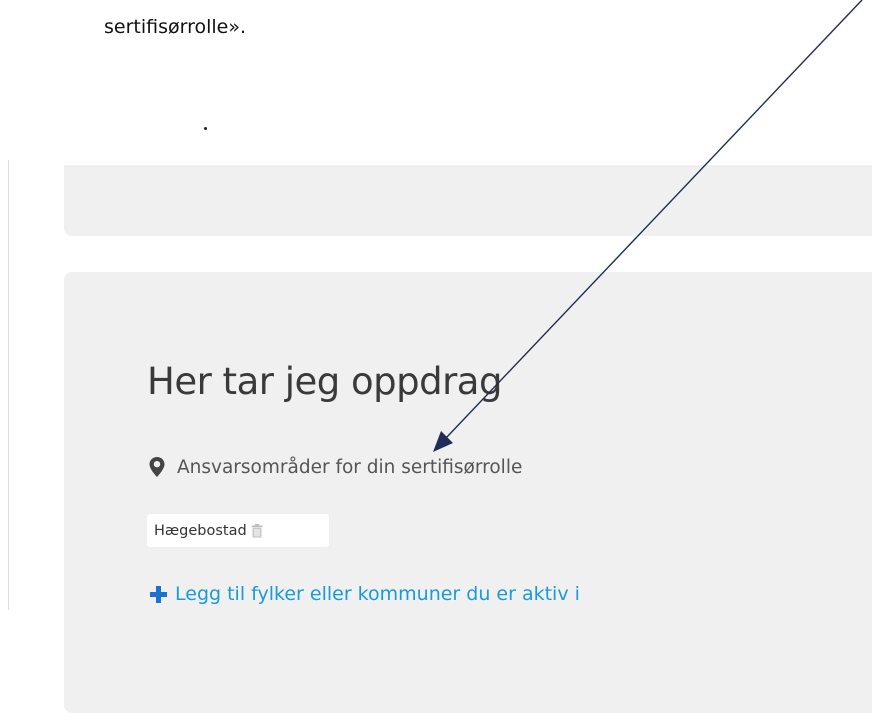 The width and height of the screenshot is (872, 713). What do you see at coordinates (468, 200) in the screenshot?
I see `top-panel` at bounding box center [468, 200].